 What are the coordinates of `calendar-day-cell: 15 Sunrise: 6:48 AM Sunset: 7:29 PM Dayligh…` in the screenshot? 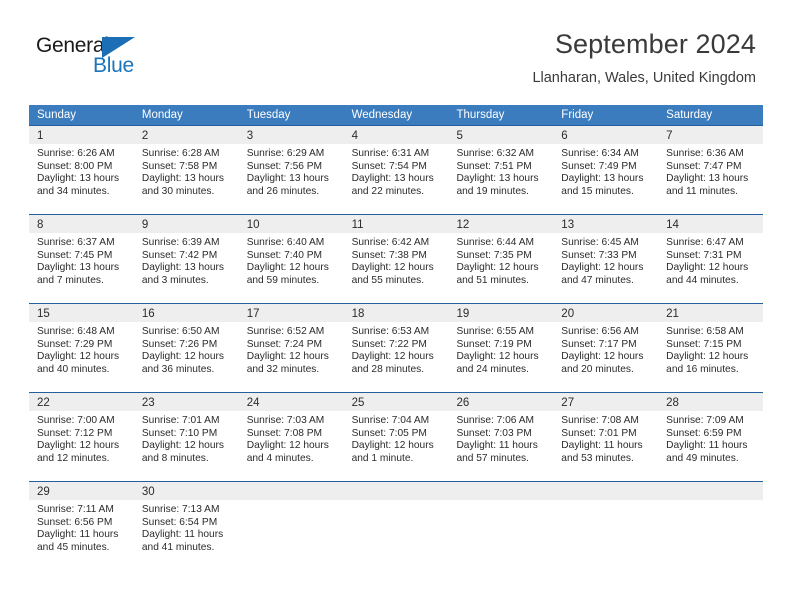 It's located at (81, 348).